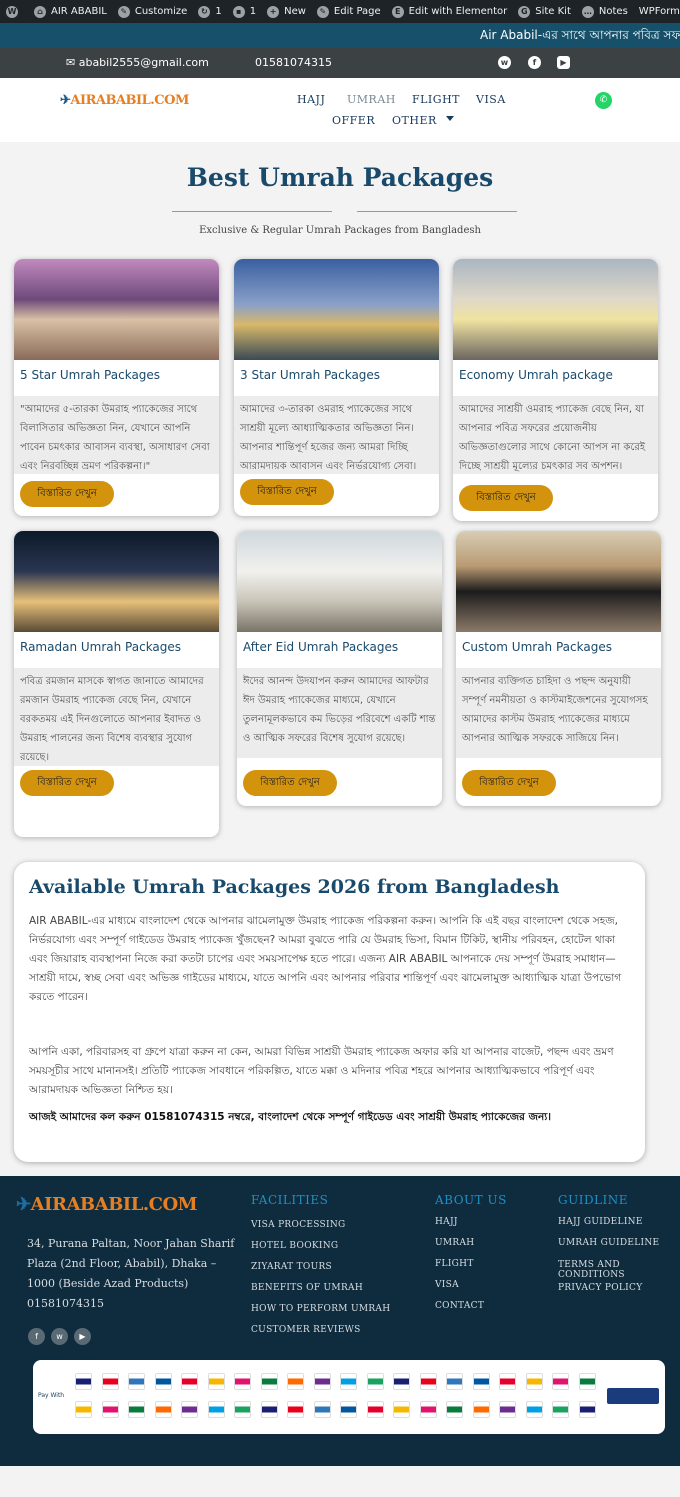 The image size is (680, 1497). Describe the element at coordinates (414, 120) in the screenshot. I see `nav-other: OTHER` at that location.